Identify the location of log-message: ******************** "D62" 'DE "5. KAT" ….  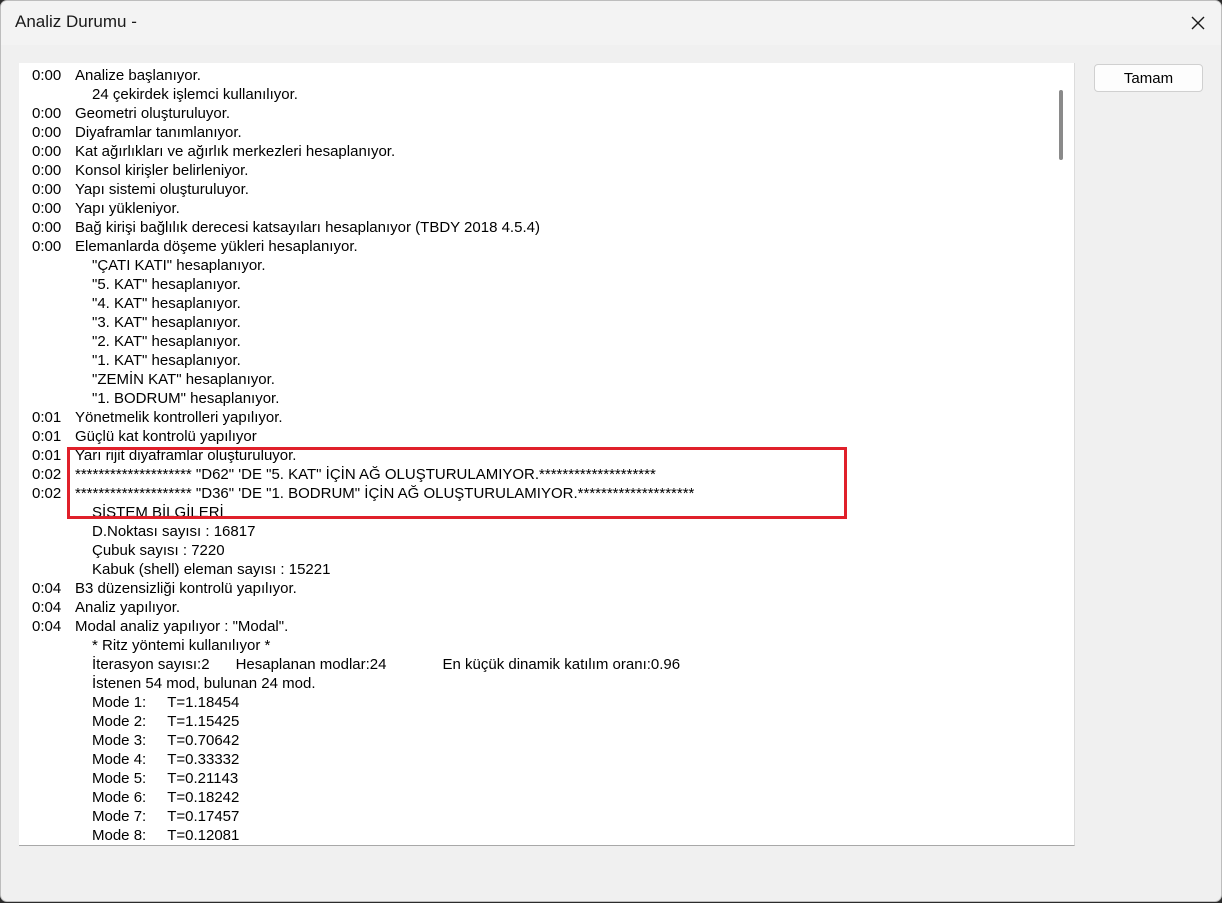
(365, 474).